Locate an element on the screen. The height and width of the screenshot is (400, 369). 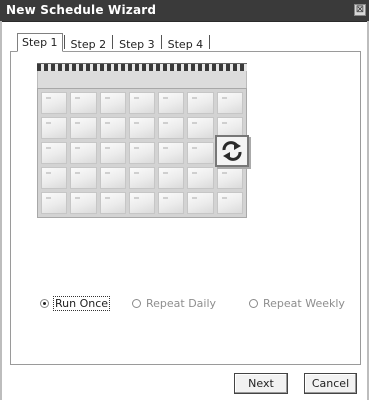
calendar-header is located at coordinates (142, 79).